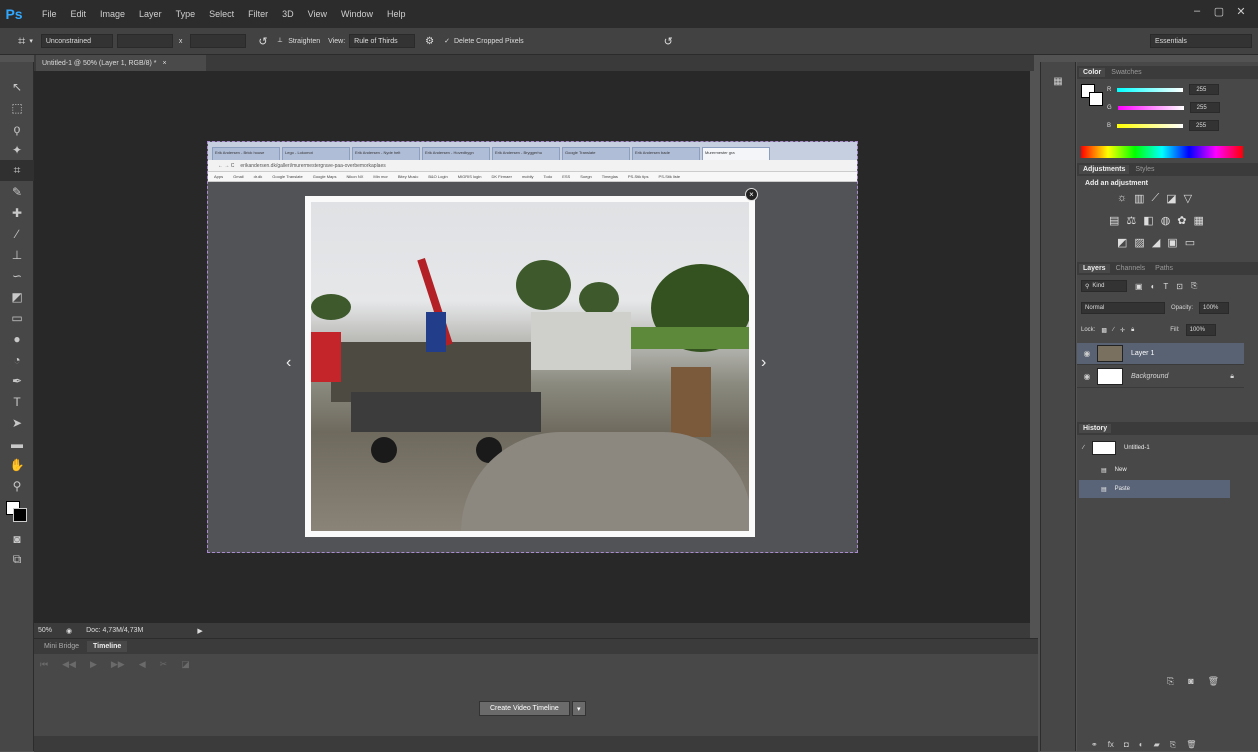  What do you see at coordinates (1122, 330) in the screenshot?
I see `lock-move-icon: ✛` at bounding box center [1122, 330].